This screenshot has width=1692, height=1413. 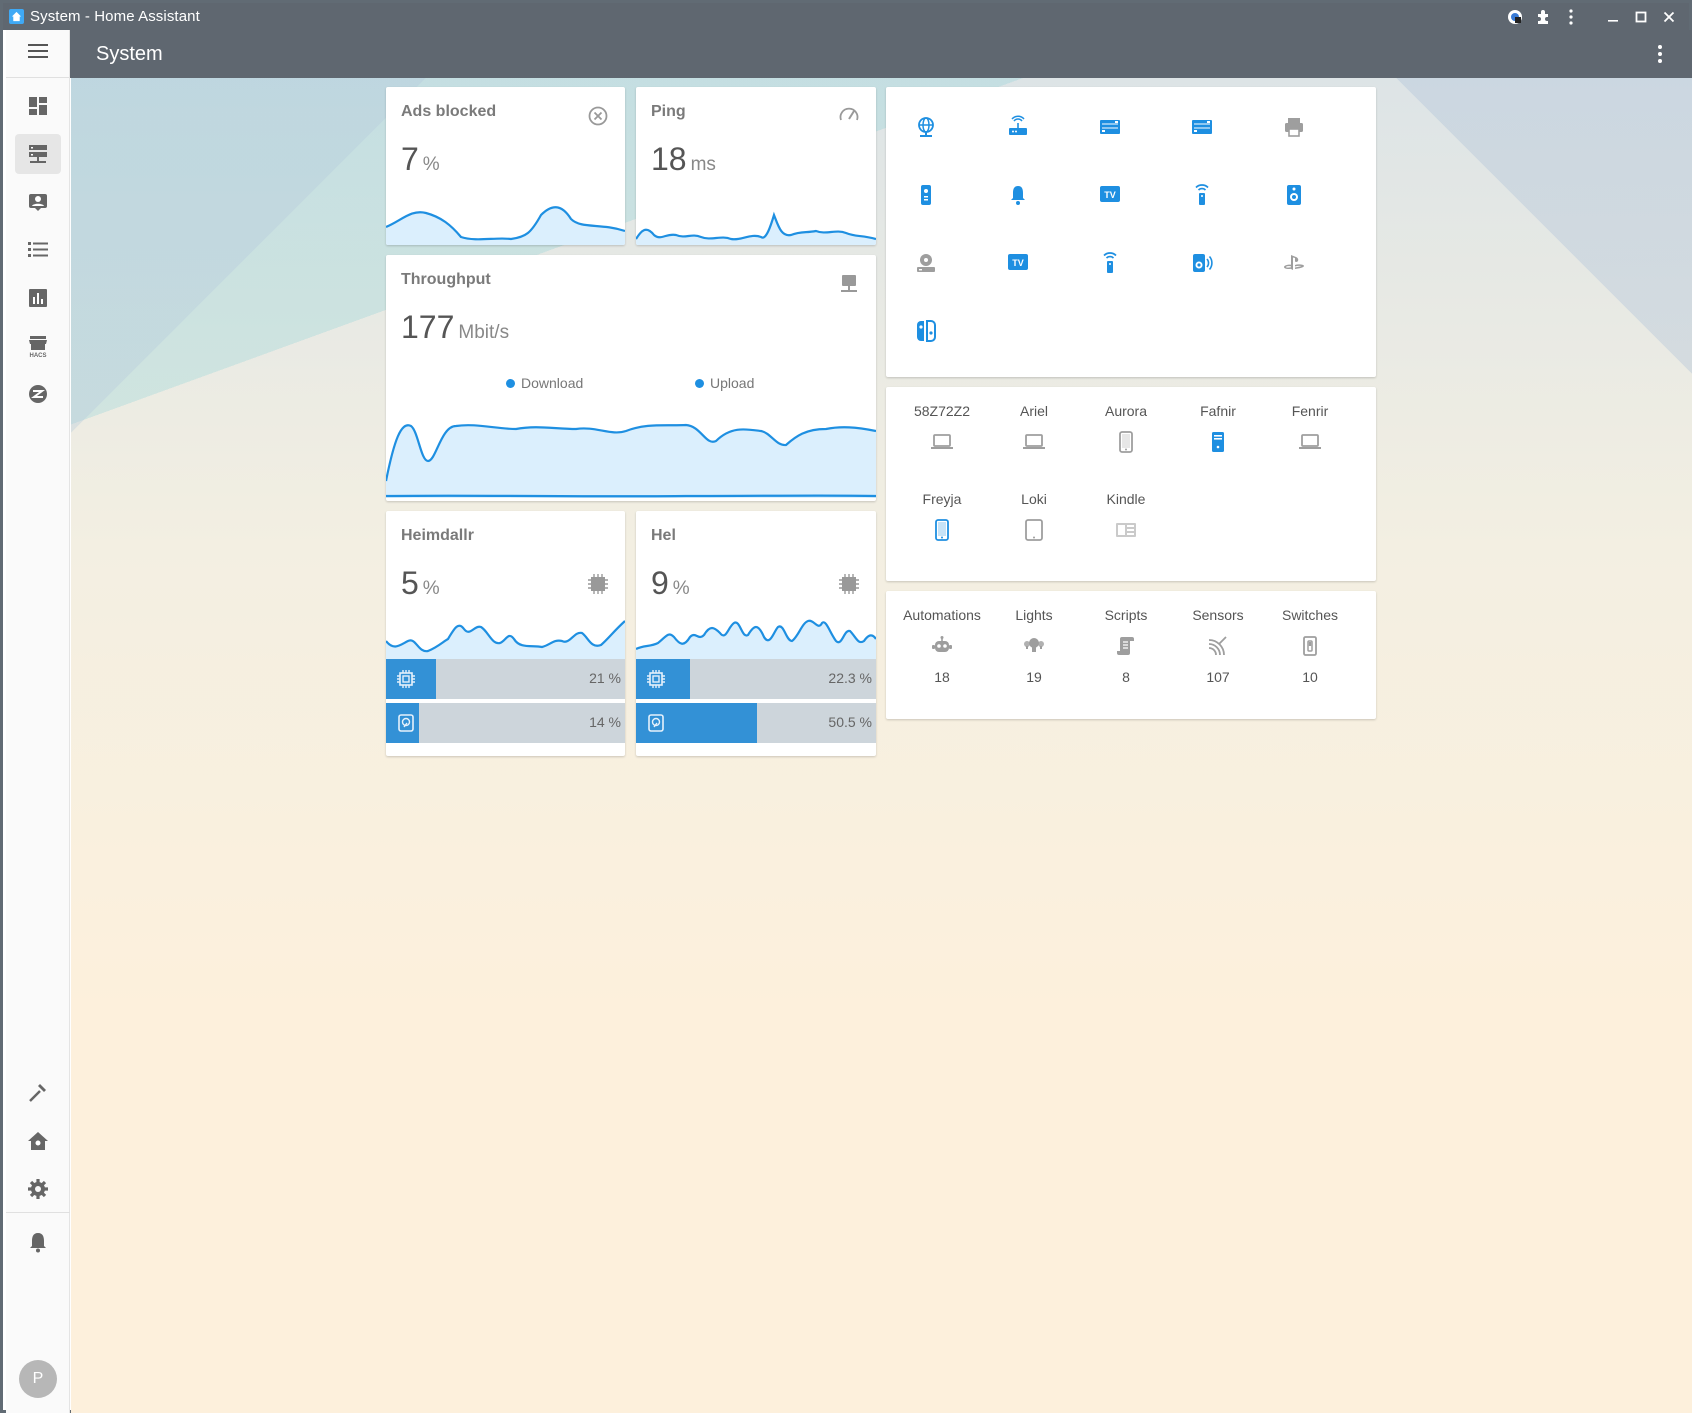 I want to click on hel-card: Hel 9% 22.3 % 50.5 %, so click(x=756, y=633).